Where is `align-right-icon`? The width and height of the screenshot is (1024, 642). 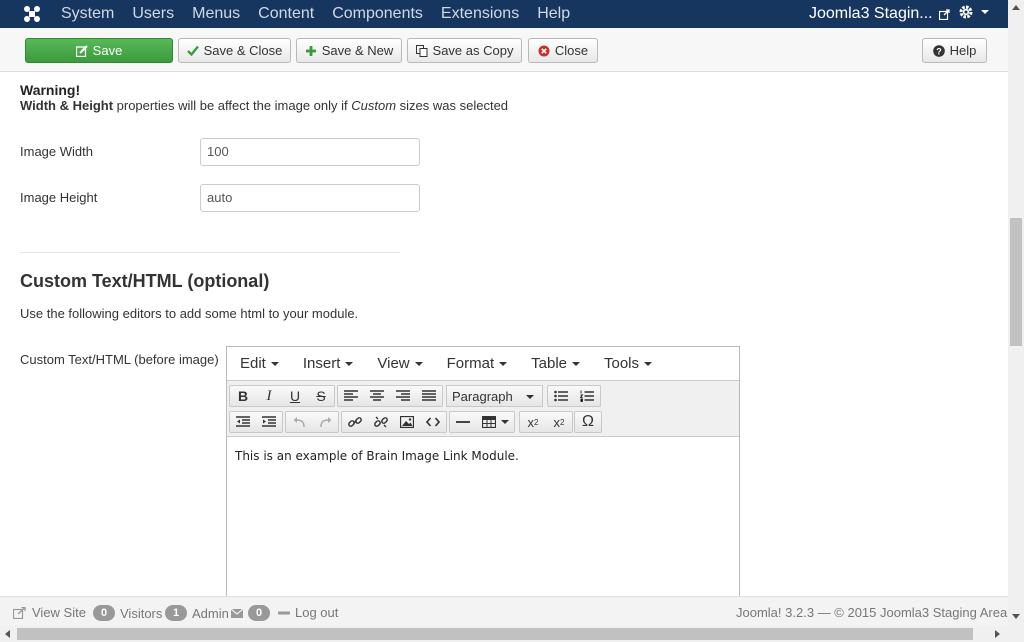
align-right-icon is located at coordinates (403, 396).